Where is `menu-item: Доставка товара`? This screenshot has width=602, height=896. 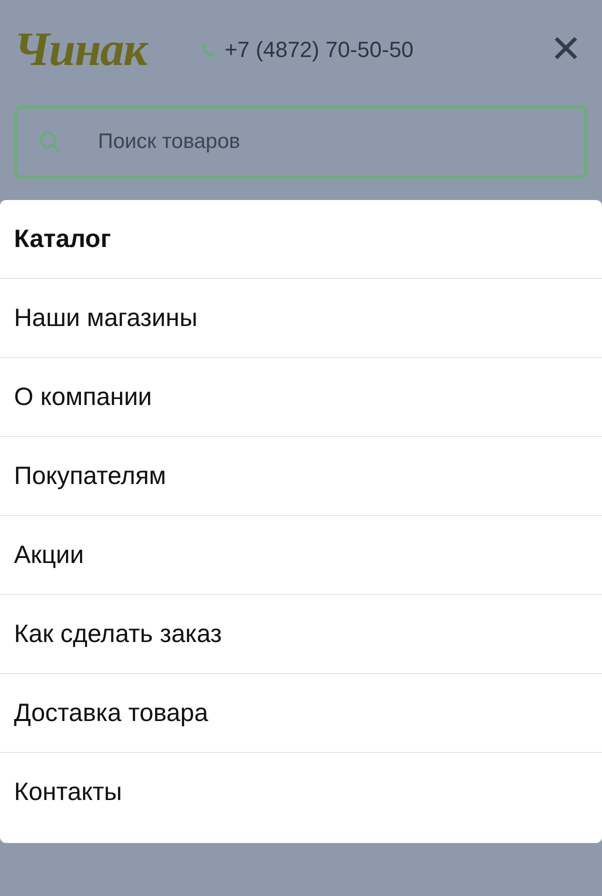
menu-item: Доставка товара is located at coordinates (301, 713).